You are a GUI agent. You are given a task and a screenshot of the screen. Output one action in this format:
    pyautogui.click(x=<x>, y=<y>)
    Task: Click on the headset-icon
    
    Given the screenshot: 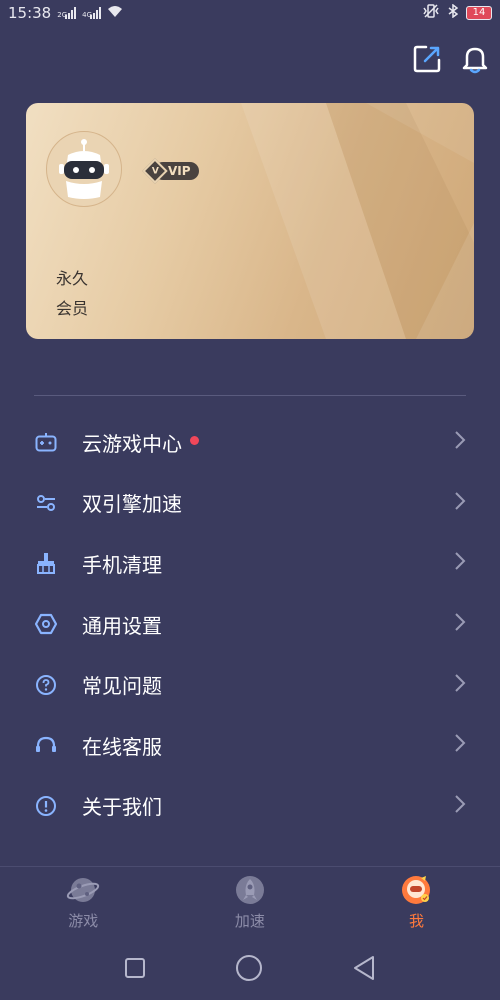 What is the action you would take?
    pyautogui.click(x=46, y=745)
    